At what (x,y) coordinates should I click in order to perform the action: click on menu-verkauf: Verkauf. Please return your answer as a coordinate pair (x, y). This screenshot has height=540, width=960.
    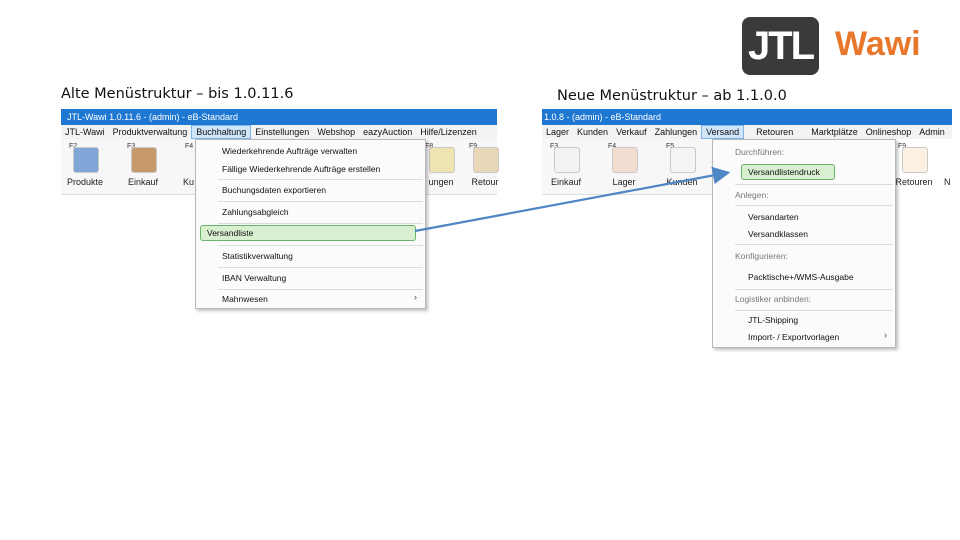
    Looking at the image, I should click on (631, 132).